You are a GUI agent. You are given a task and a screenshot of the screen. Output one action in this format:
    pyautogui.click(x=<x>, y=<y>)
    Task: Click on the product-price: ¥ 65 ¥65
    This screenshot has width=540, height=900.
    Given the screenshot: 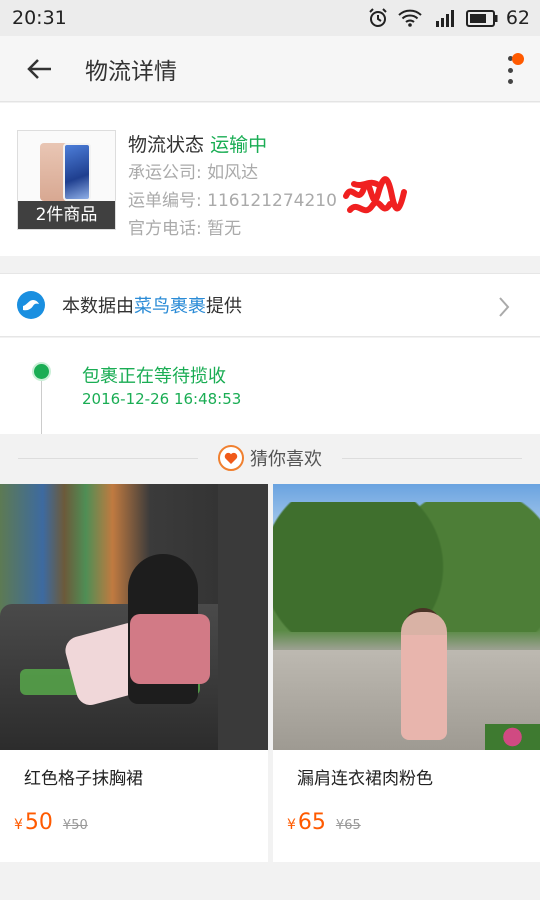 What is the action you would take?
    pyautogui.click(x=324, y=822)
    